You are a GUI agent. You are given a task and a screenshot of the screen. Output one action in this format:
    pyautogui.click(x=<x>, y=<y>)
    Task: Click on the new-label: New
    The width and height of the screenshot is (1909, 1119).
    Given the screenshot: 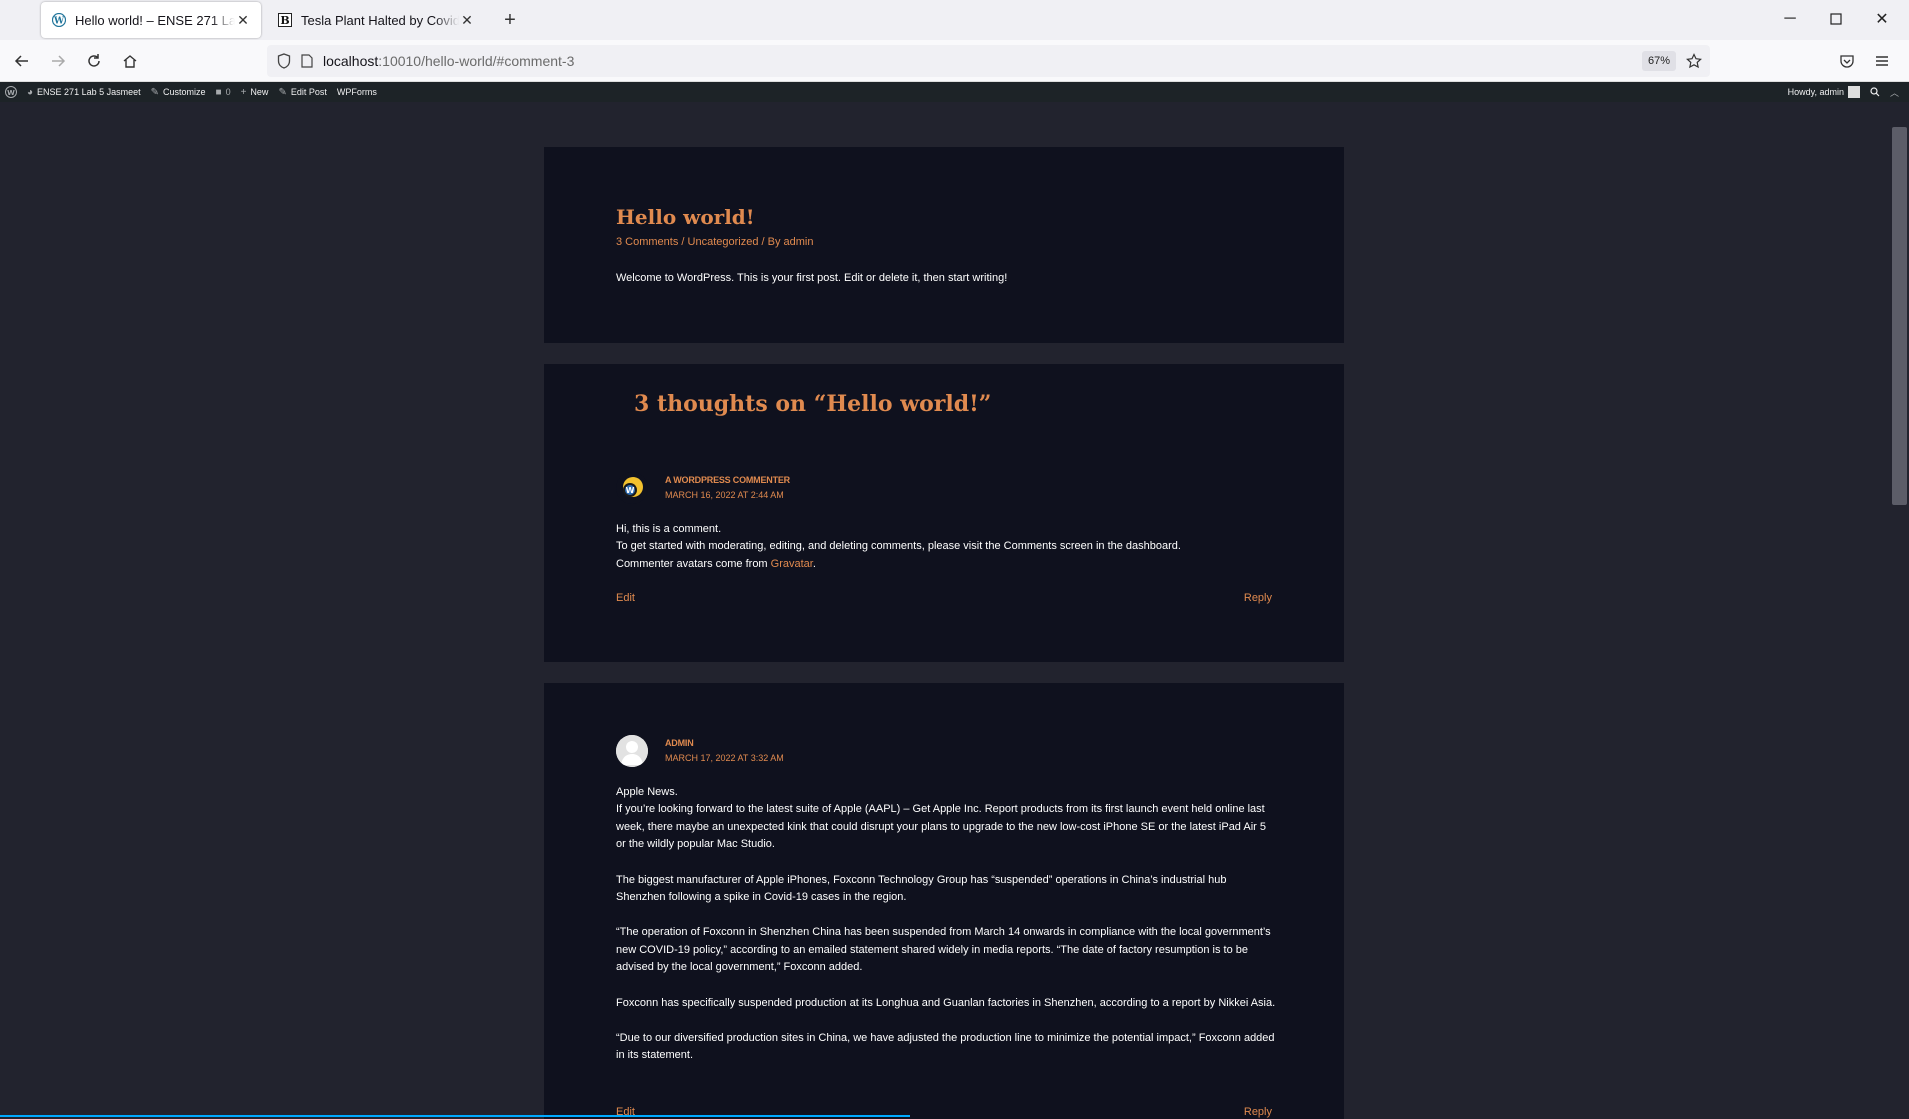 What is the action you would take?
    pyautogui.click(x=259, y=92)
    